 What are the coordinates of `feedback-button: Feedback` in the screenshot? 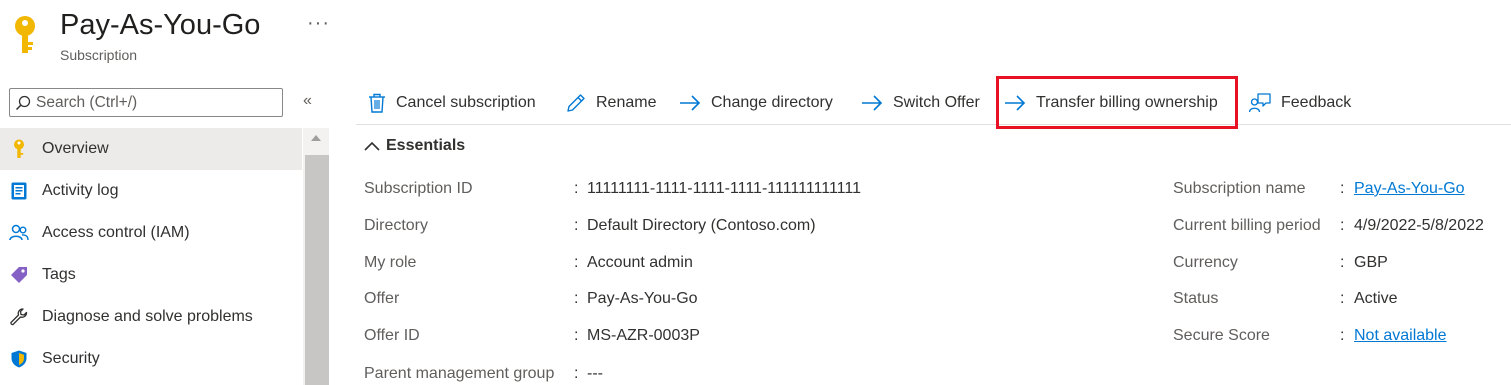 It's located at (1300, 103).